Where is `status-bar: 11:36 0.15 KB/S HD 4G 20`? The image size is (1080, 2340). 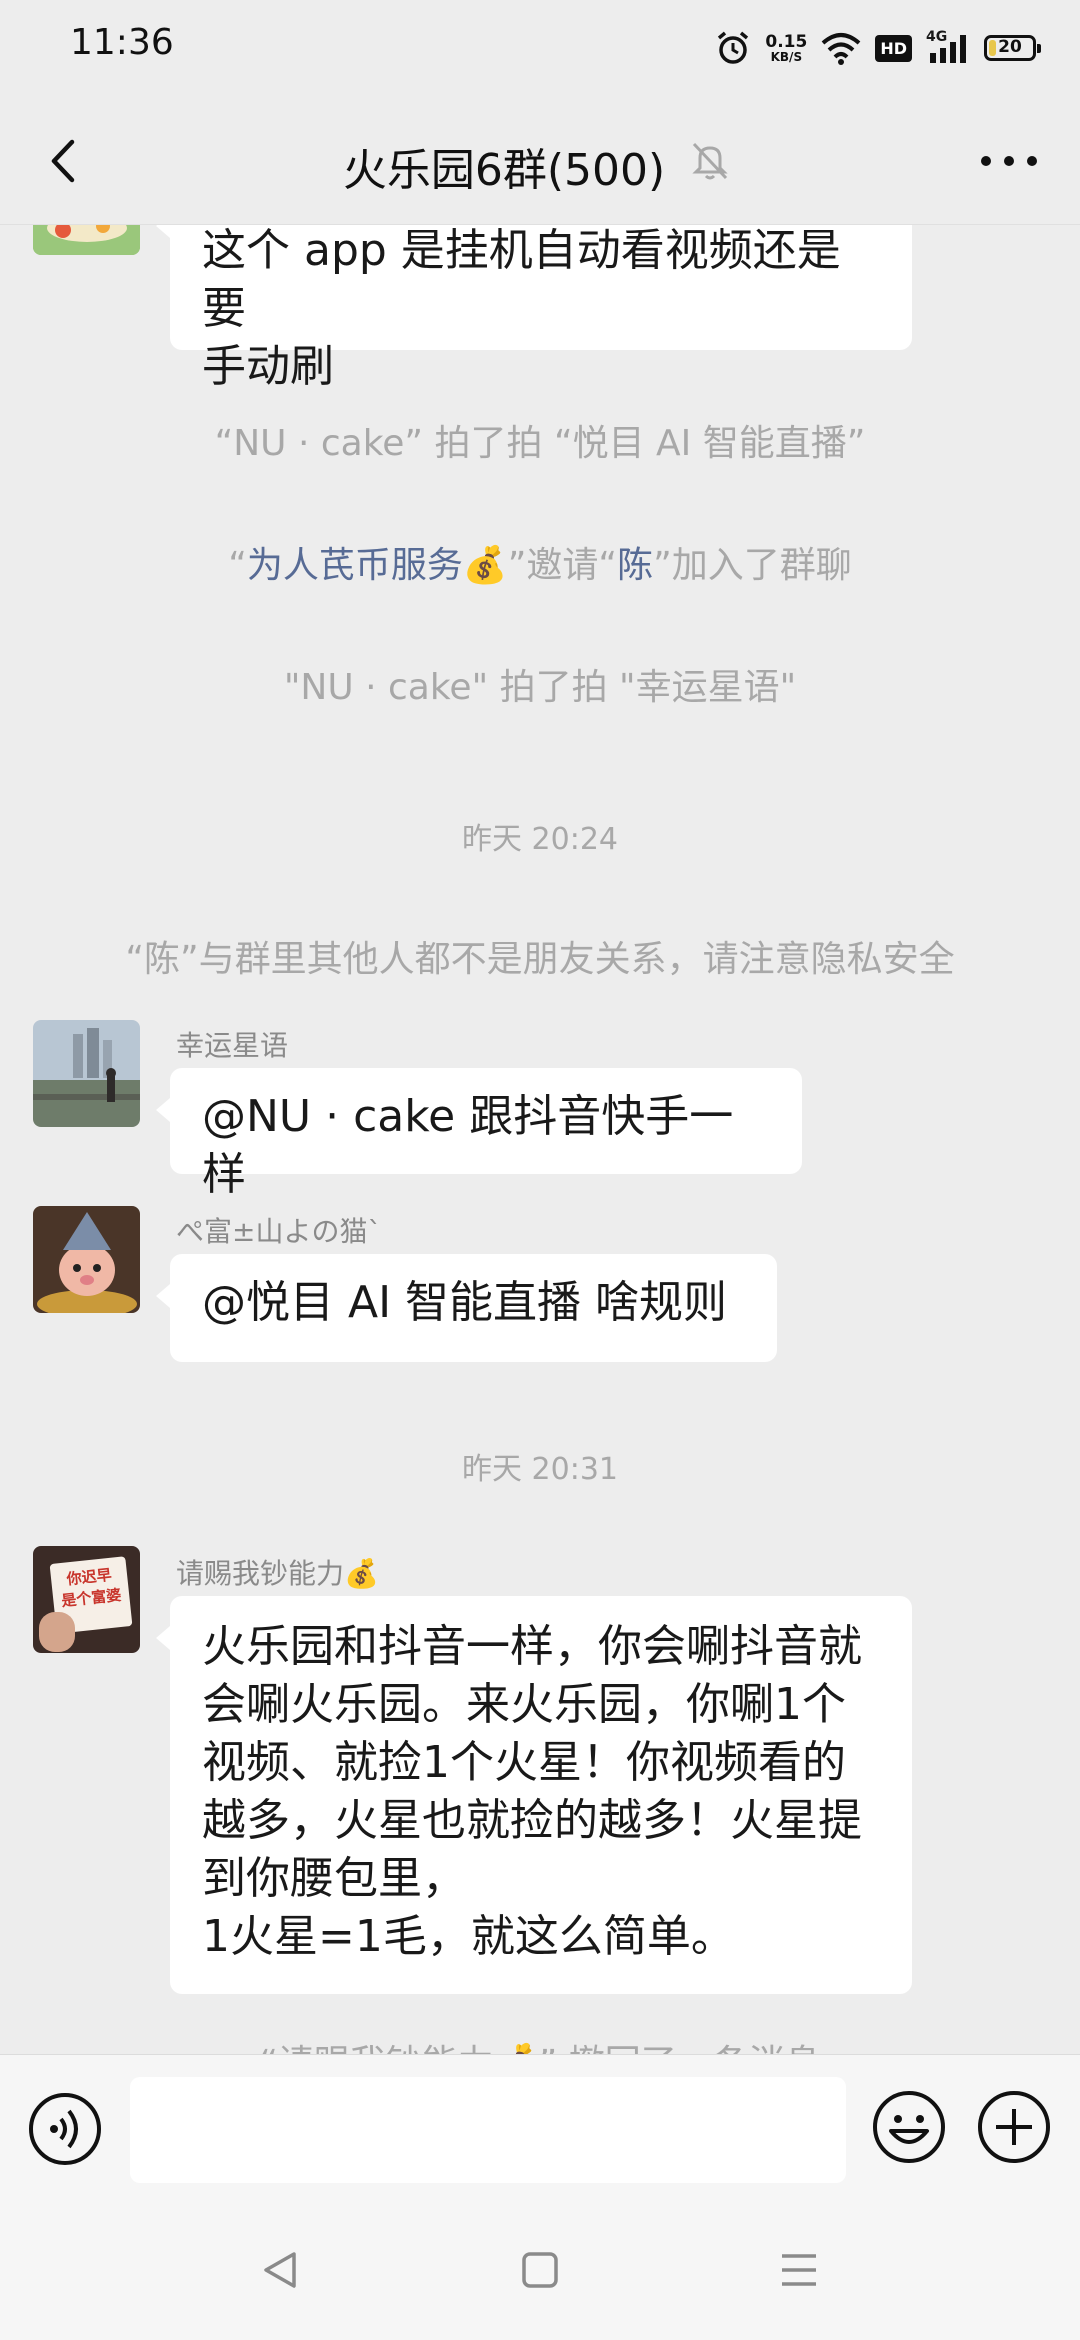 status-bar: 11:36 0.15 KB/S HD 4G 20 is located at coordinates (540, 48).